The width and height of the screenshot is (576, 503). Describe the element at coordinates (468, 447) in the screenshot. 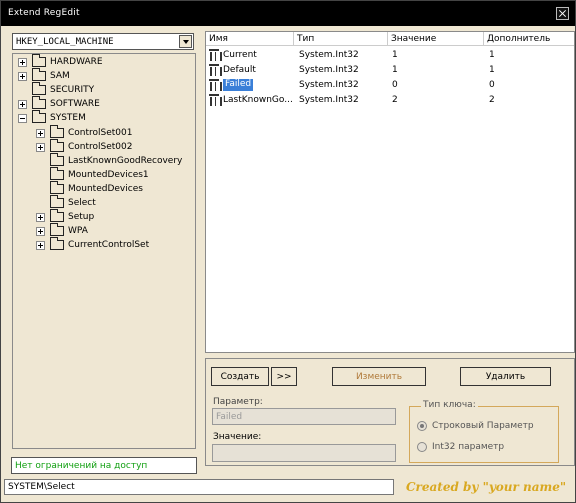

I see `radio-int32-label: Int32 параметр` at that location.